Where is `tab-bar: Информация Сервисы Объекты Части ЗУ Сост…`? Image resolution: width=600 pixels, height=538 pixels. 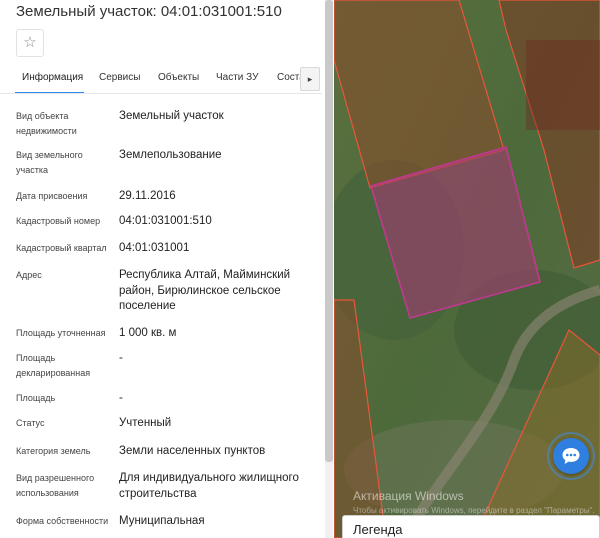 tab-bar: Информация Сервисы Объекты Части ЗУ Сост… is located at coordinates (161, 79).